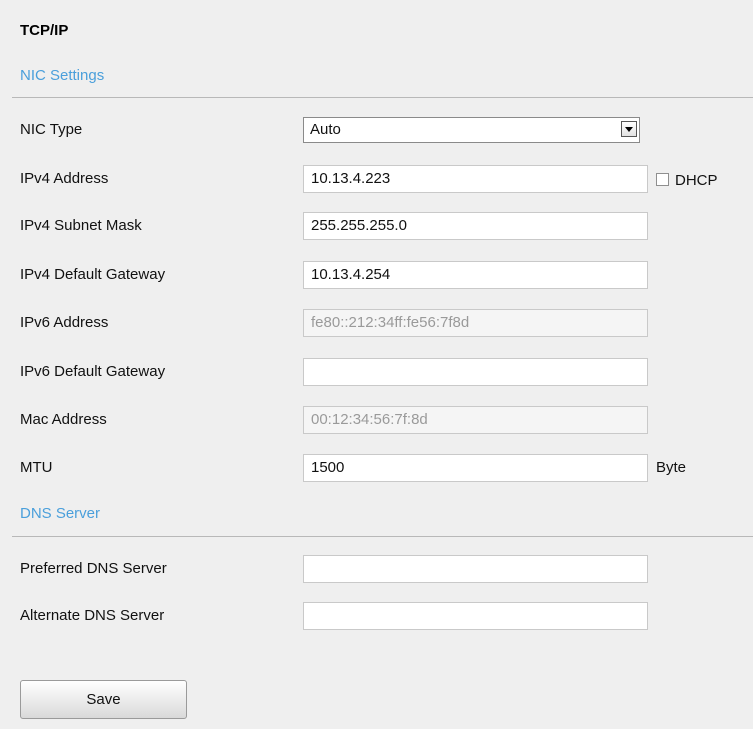 This screenshot has width=753, height=729. I want to click on alternate-dns-field, so click(475, 616).